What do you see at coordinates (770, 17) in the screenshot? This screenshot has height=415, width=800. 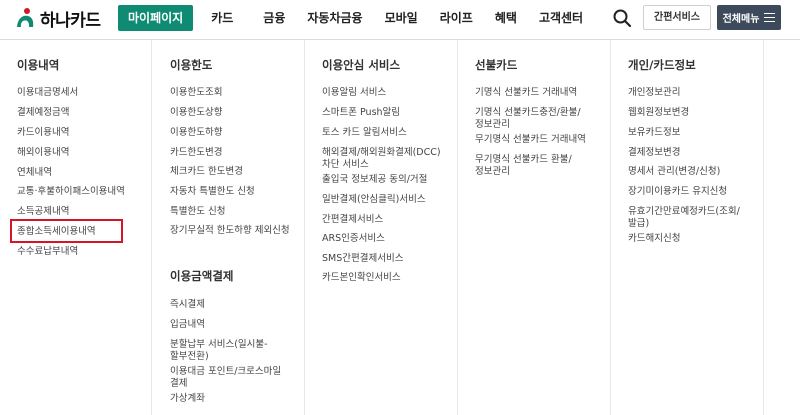 I see `hamburger-icon` at bounding box center [770, 17].